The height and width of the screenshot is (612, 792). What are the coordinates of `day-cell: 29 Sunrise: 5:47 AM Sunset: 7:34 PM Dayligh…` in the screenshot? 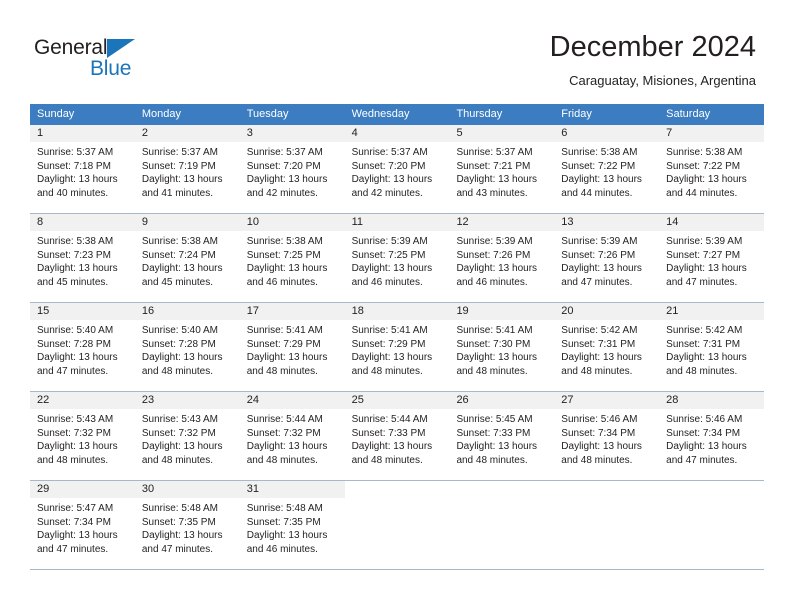 It's located at (82, 525).